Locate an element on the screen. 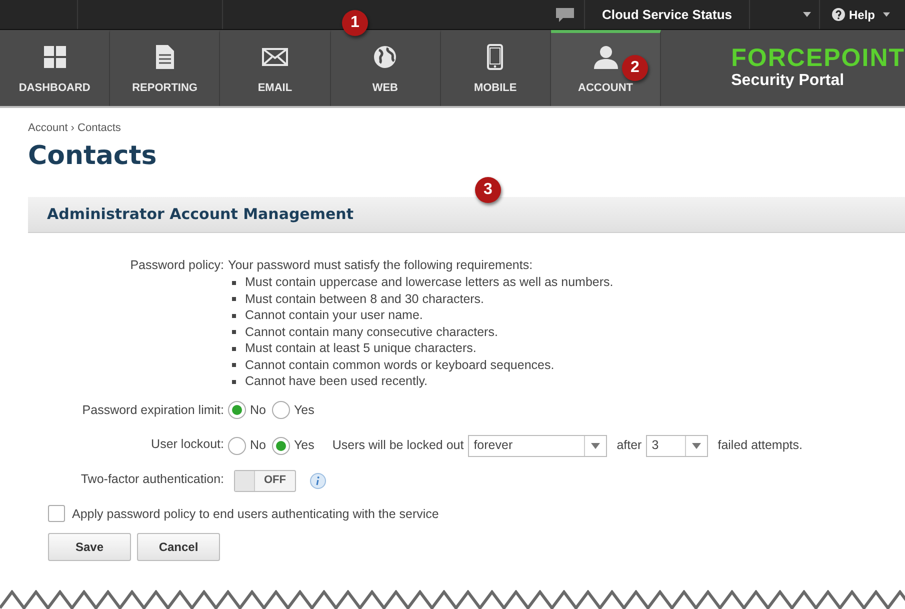 The width and height of the screenshot is (905, 609). phone-icon is located at coordinates (495, 57).